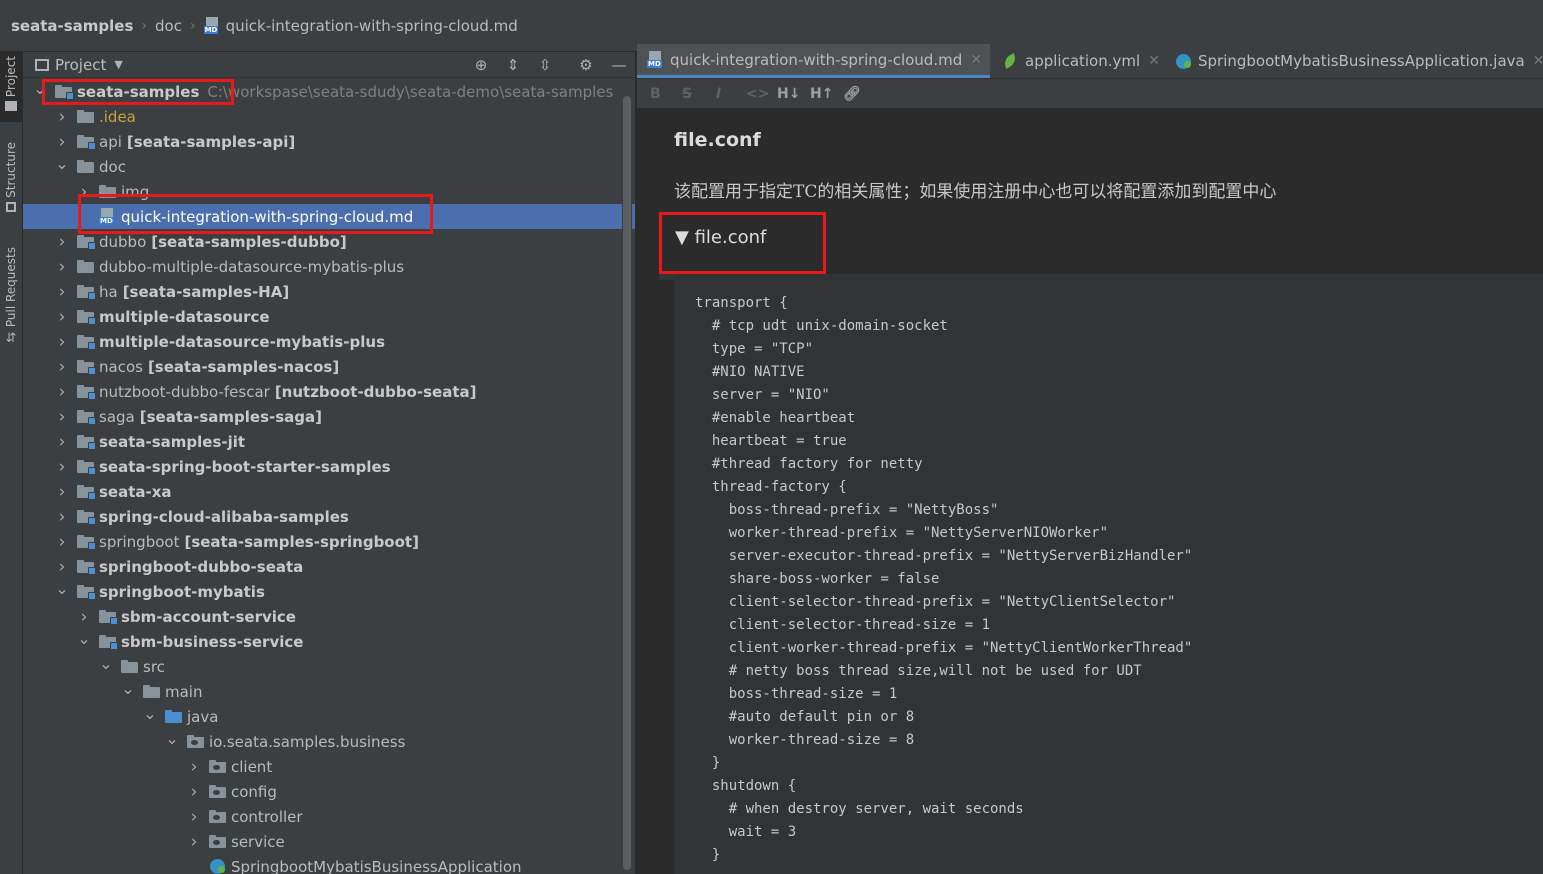 The image size is (1543, 874). I want to click on tree-item: › config, so click(329, 791).